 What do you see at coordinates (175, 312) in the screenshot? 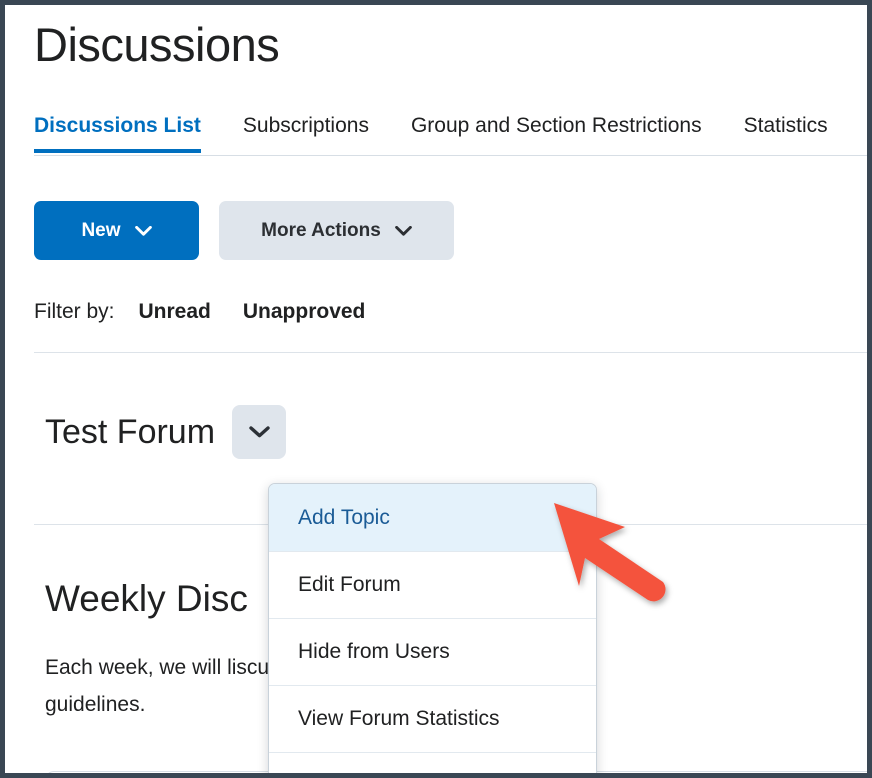
I see `filter-unread: Unread` at bounding box center [175, 312].